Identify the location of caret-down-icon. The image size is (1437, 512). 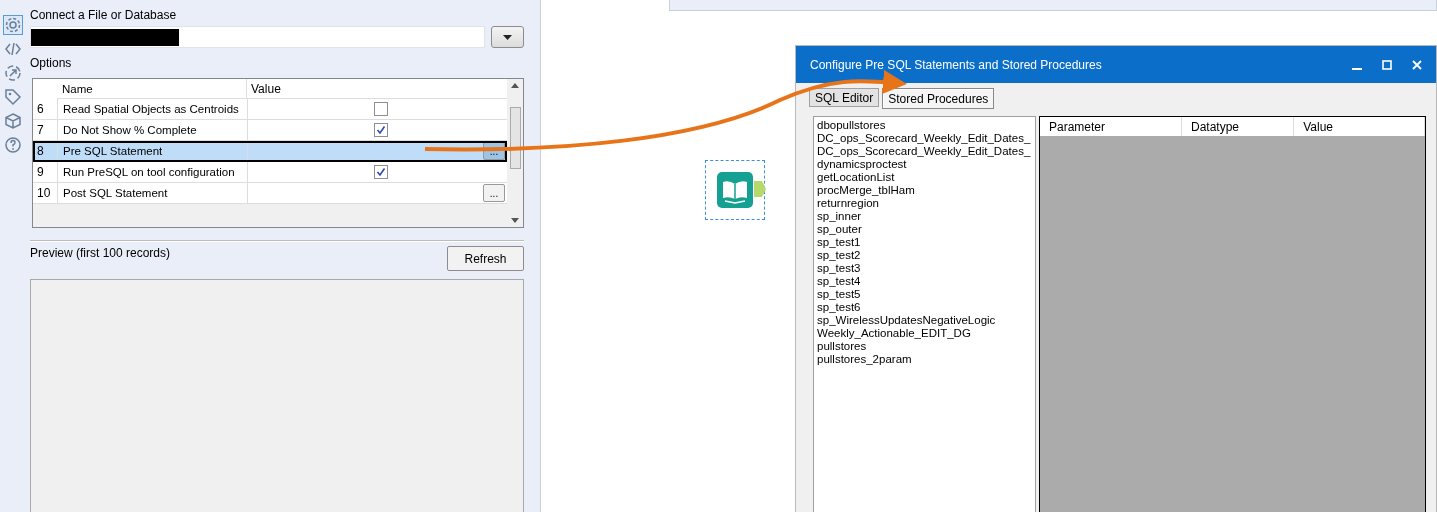
(507, 37).